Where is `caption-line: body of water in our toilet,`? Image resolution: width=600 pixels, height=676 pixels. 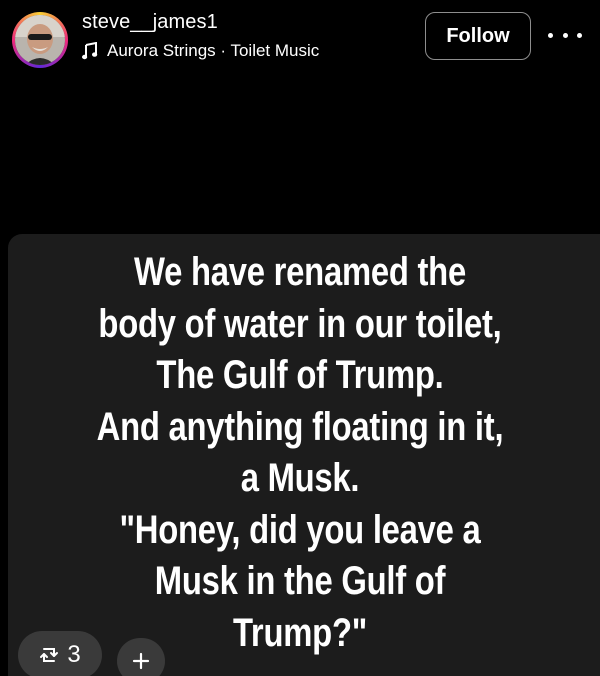 caption-line: body of water in our toilet, is located at coordinates (300, 323).